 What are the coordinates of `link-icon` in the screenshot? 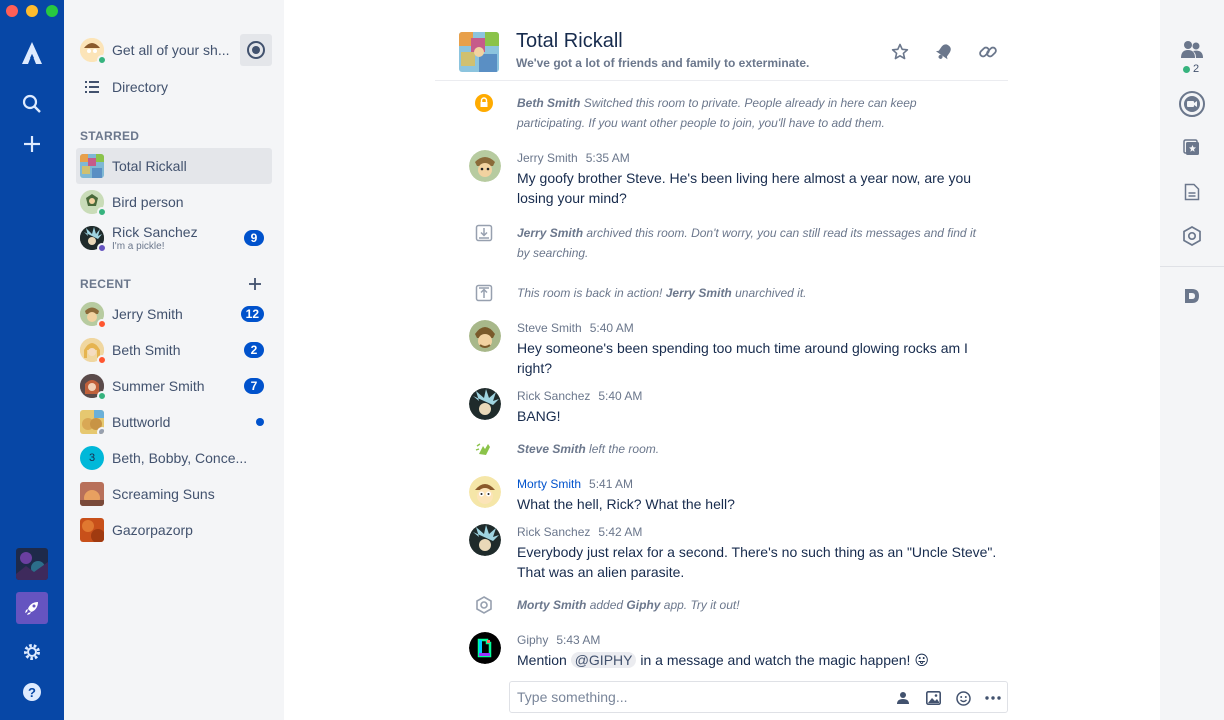 It's located at (988, 52).